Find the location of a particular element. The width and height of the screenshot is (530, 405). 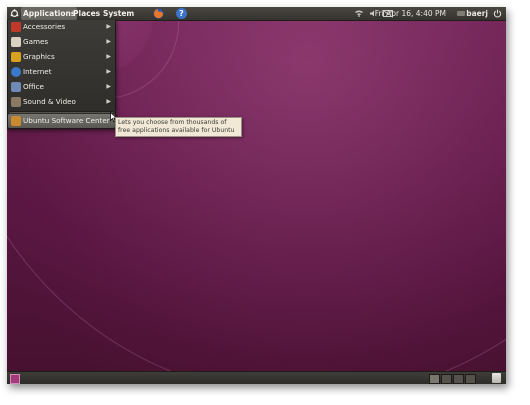

menu-item-games: Games ▶ is located at coordinates (61, 42).